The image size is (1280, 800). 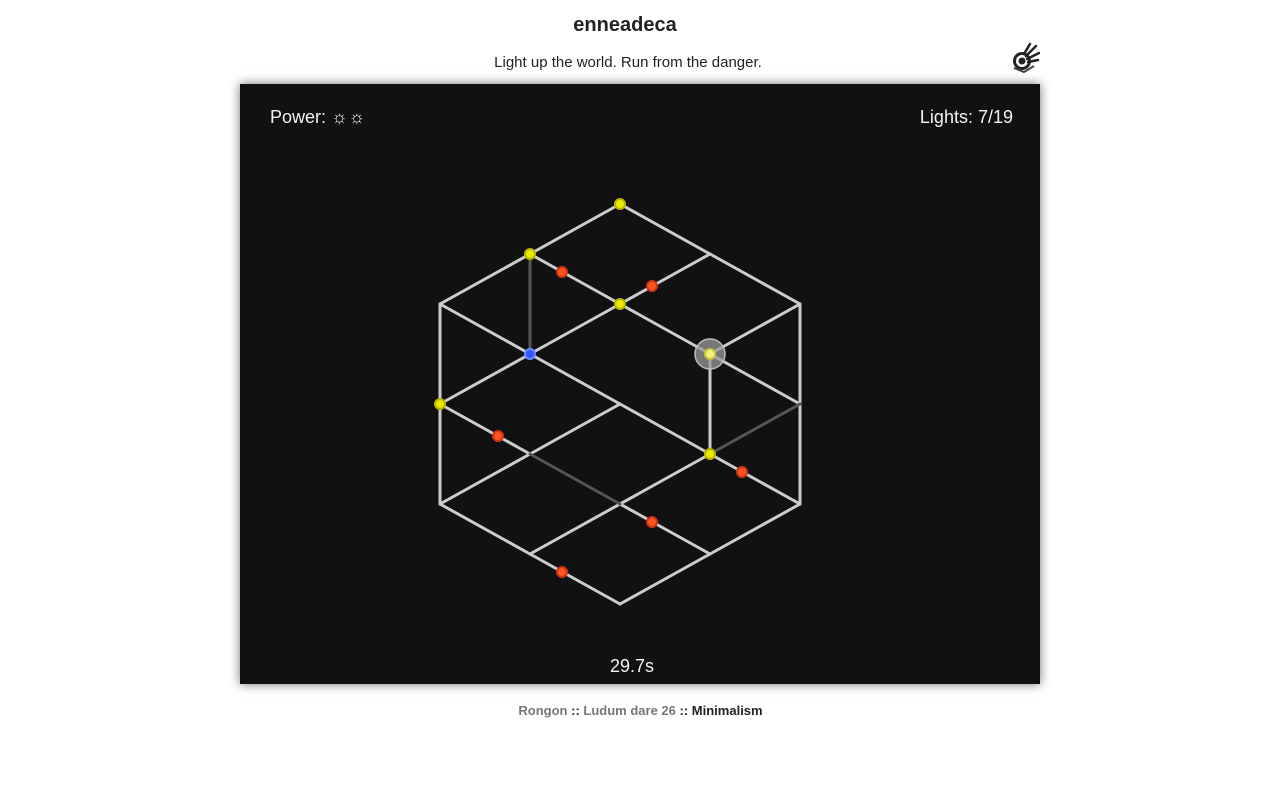 What do you see at coordinates (628, 62) in the screenshot?
I see `game-subtitle: Light up the world. Run from the danger.` at bounding box center [628, 62].